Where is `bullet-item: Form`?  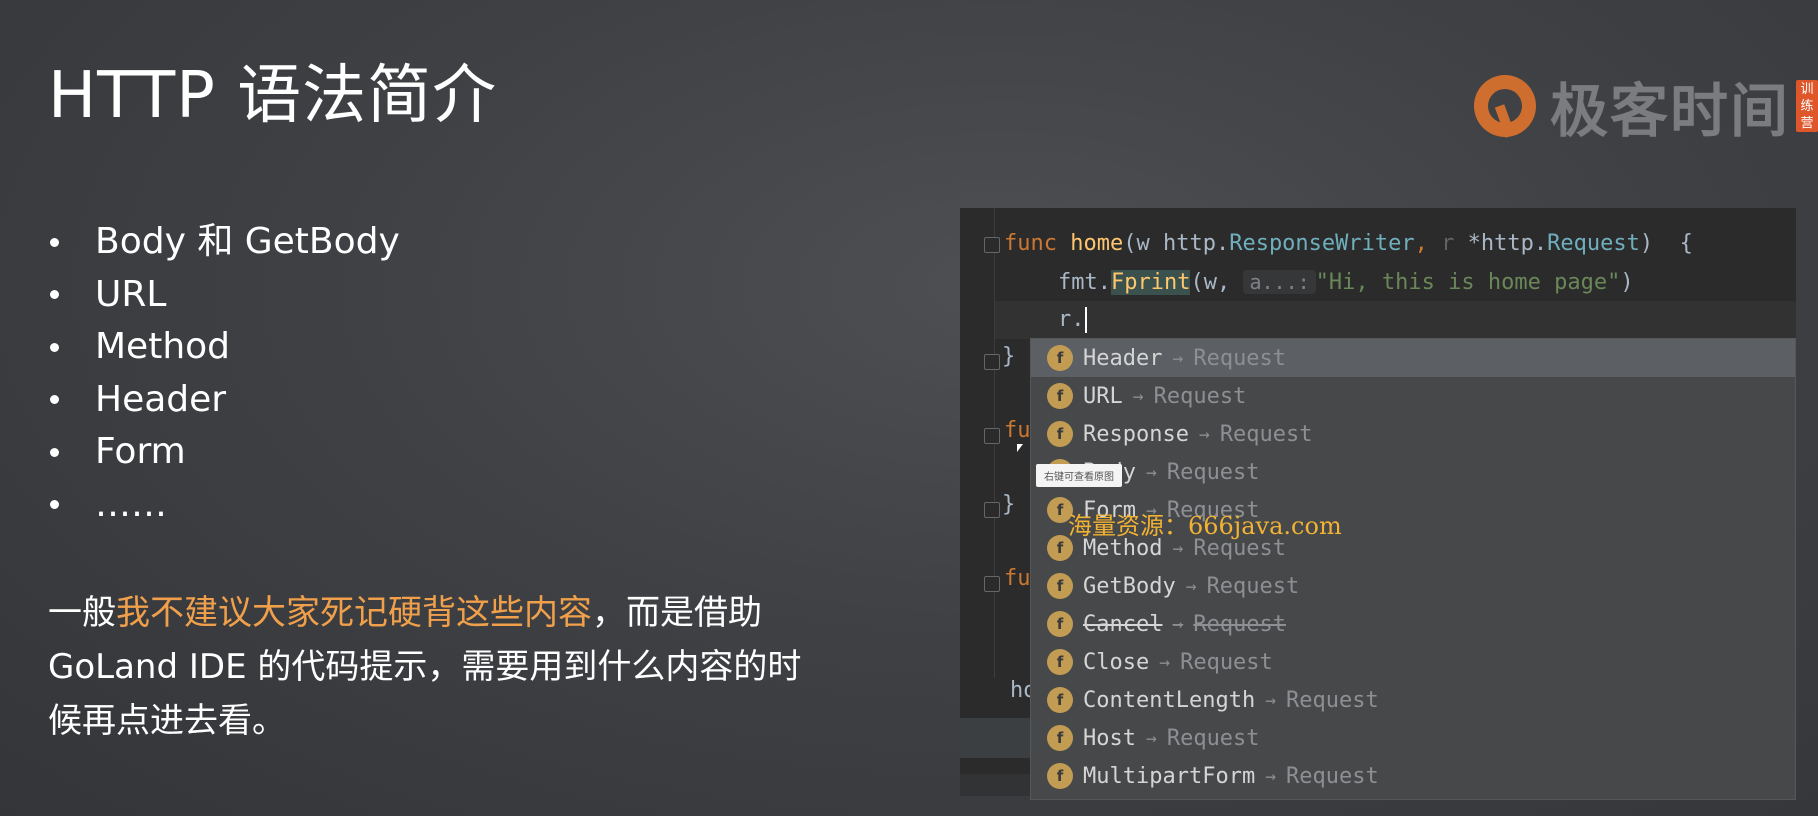
bullet-item: Form is located at coordinates (224, 452).